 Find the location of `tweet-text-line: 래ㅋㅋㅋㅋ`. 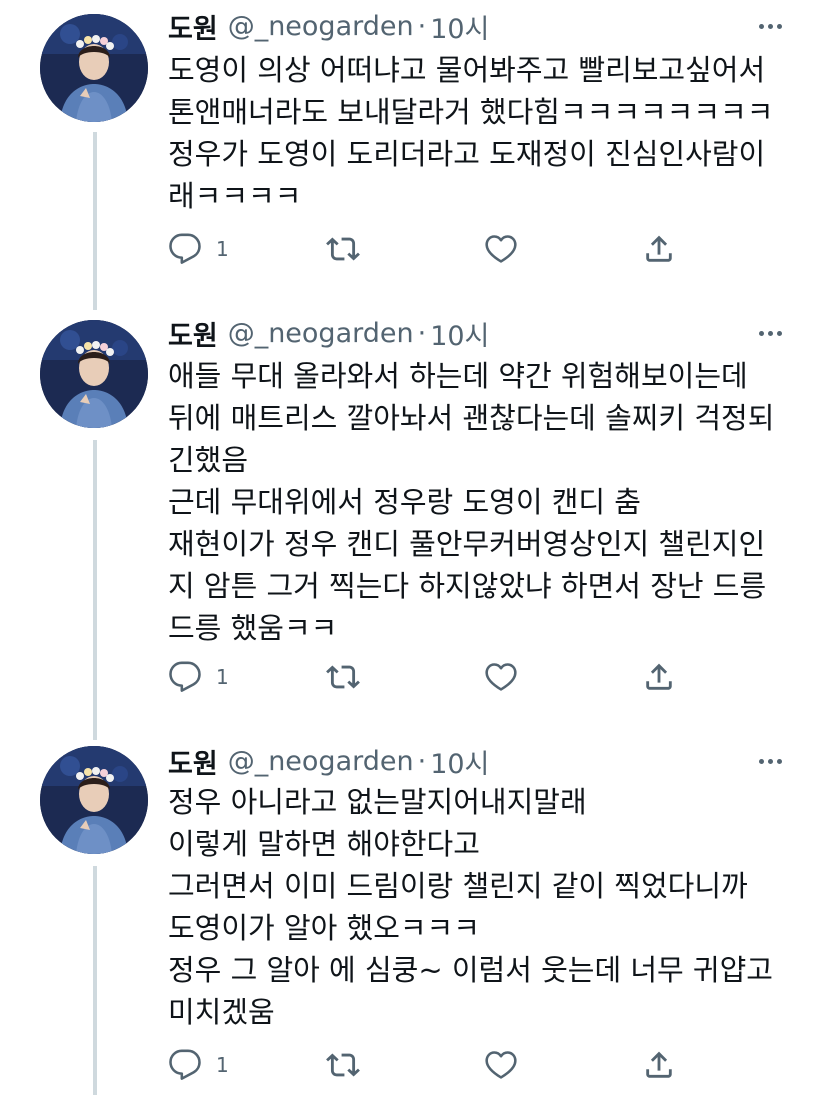

tweet-text-line: 래ㅋㅋㅋㅋ is located at coordinates (235, 196).